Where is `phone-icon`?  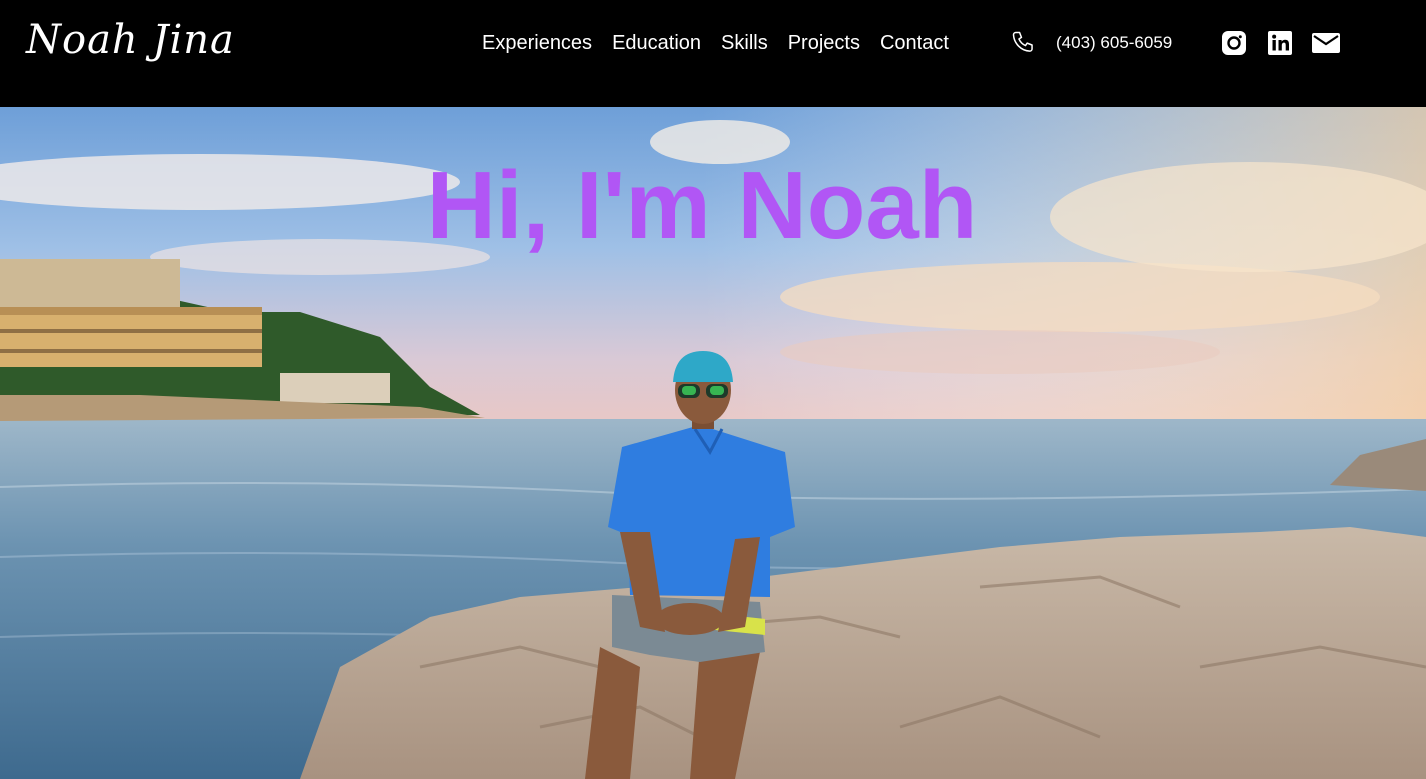
phone-icon is located at coordinates (1024, 43).